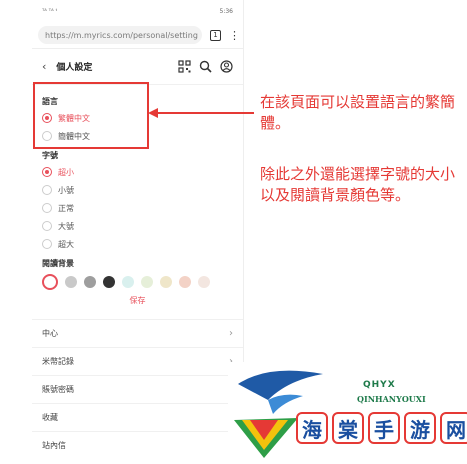 This screenshot has height=464, width=467. What do you see at coordinates (120, 35) in the screenshot?
I see `address-input: https://m.myrics.com/personal/setting` at bounding box center [120, 35].